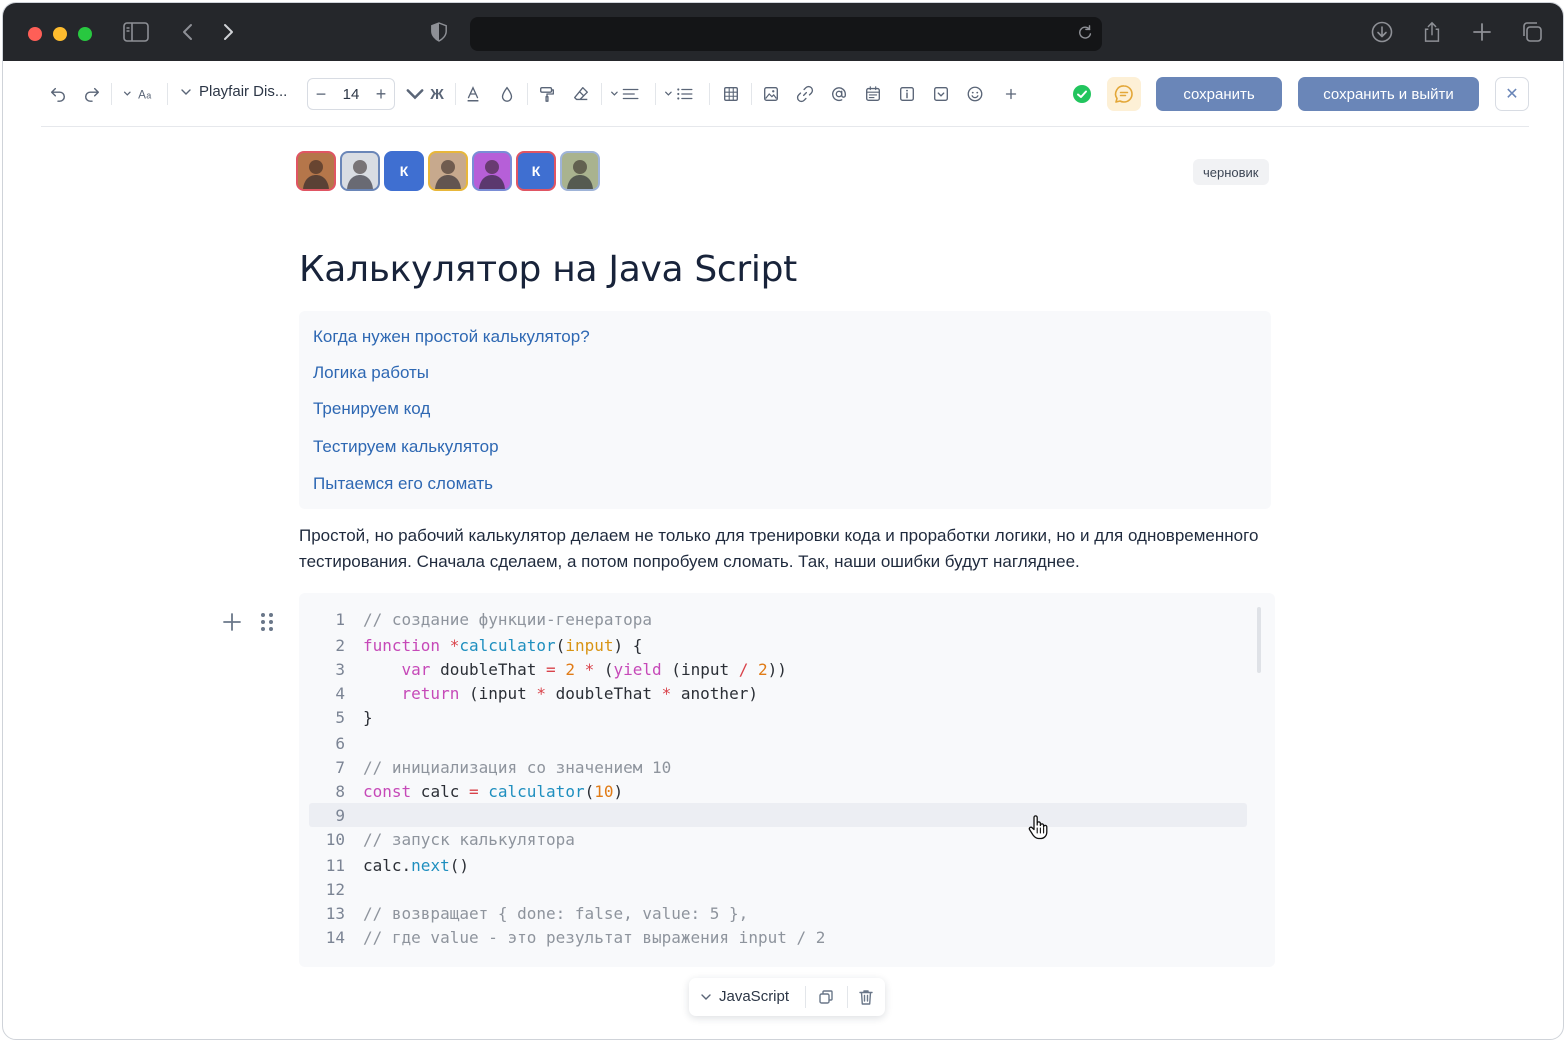 This screenshot has width=1566, height=1042. Describe the element at coordinates (1086, 34) in the screenshot. I see `reload-icon` at that location.